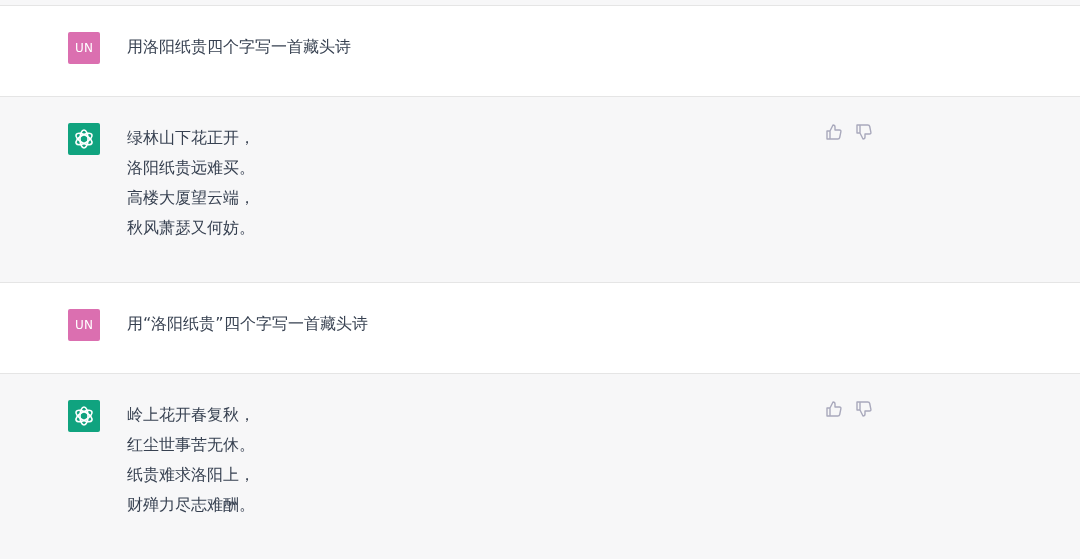 The height and width of the screenshot is (559, 1080). What do you see at coordinates (191, 168) in the screenshot?
I see `poem-line: 洛阳纸贵远难买。` at bounding box center [191, 168].